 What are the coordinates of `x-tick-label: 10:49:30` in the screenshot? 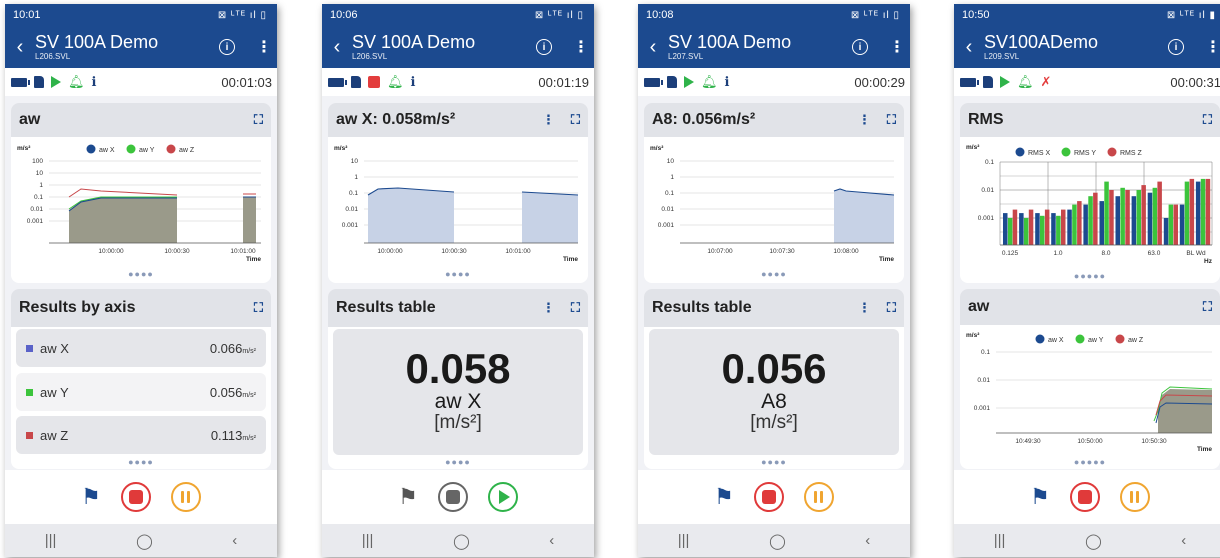 It's located at (1028, 441).